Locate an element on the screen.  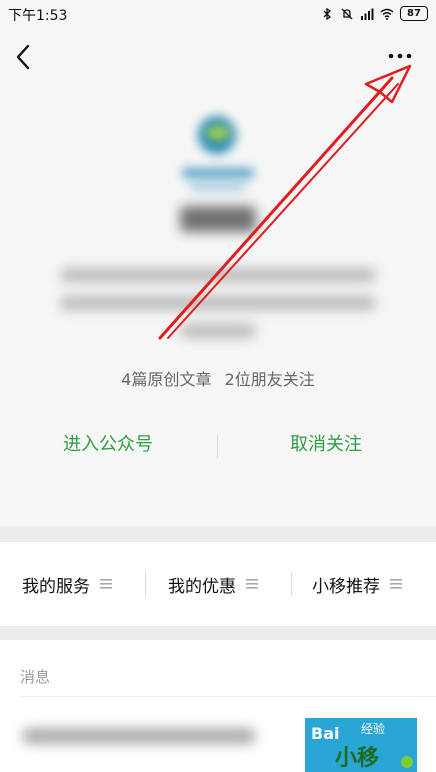
back-chevron-icon is located at coordinates (24, 57).